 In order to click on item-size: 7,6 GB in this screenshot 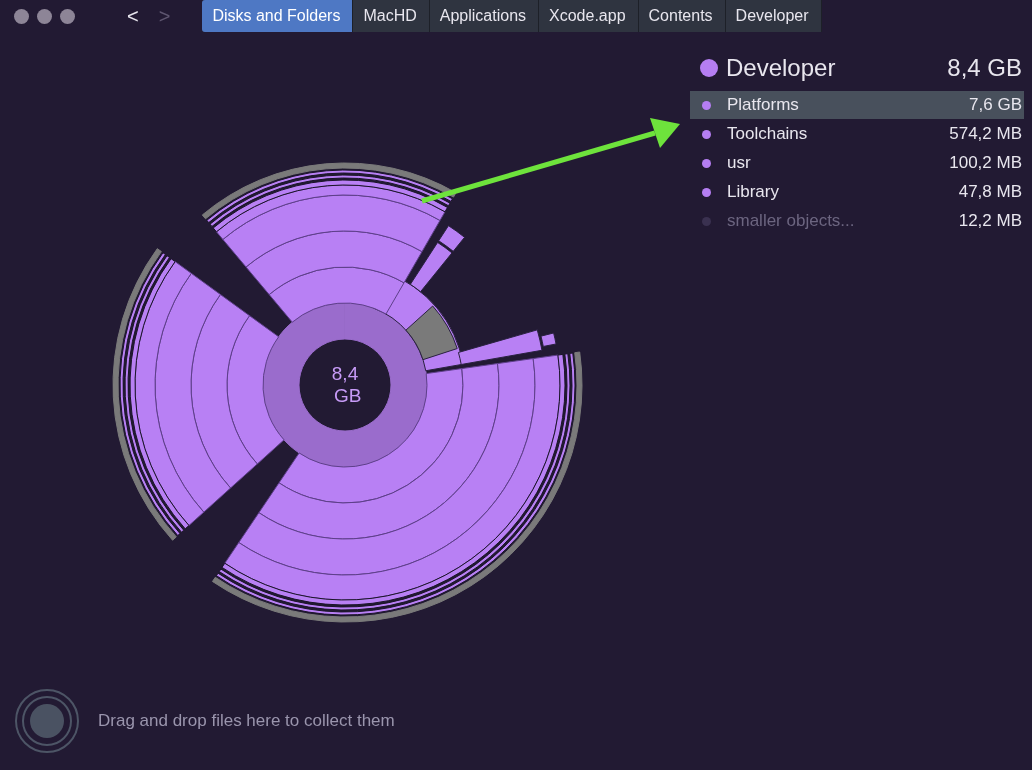, I will do `click(995, 105)`.